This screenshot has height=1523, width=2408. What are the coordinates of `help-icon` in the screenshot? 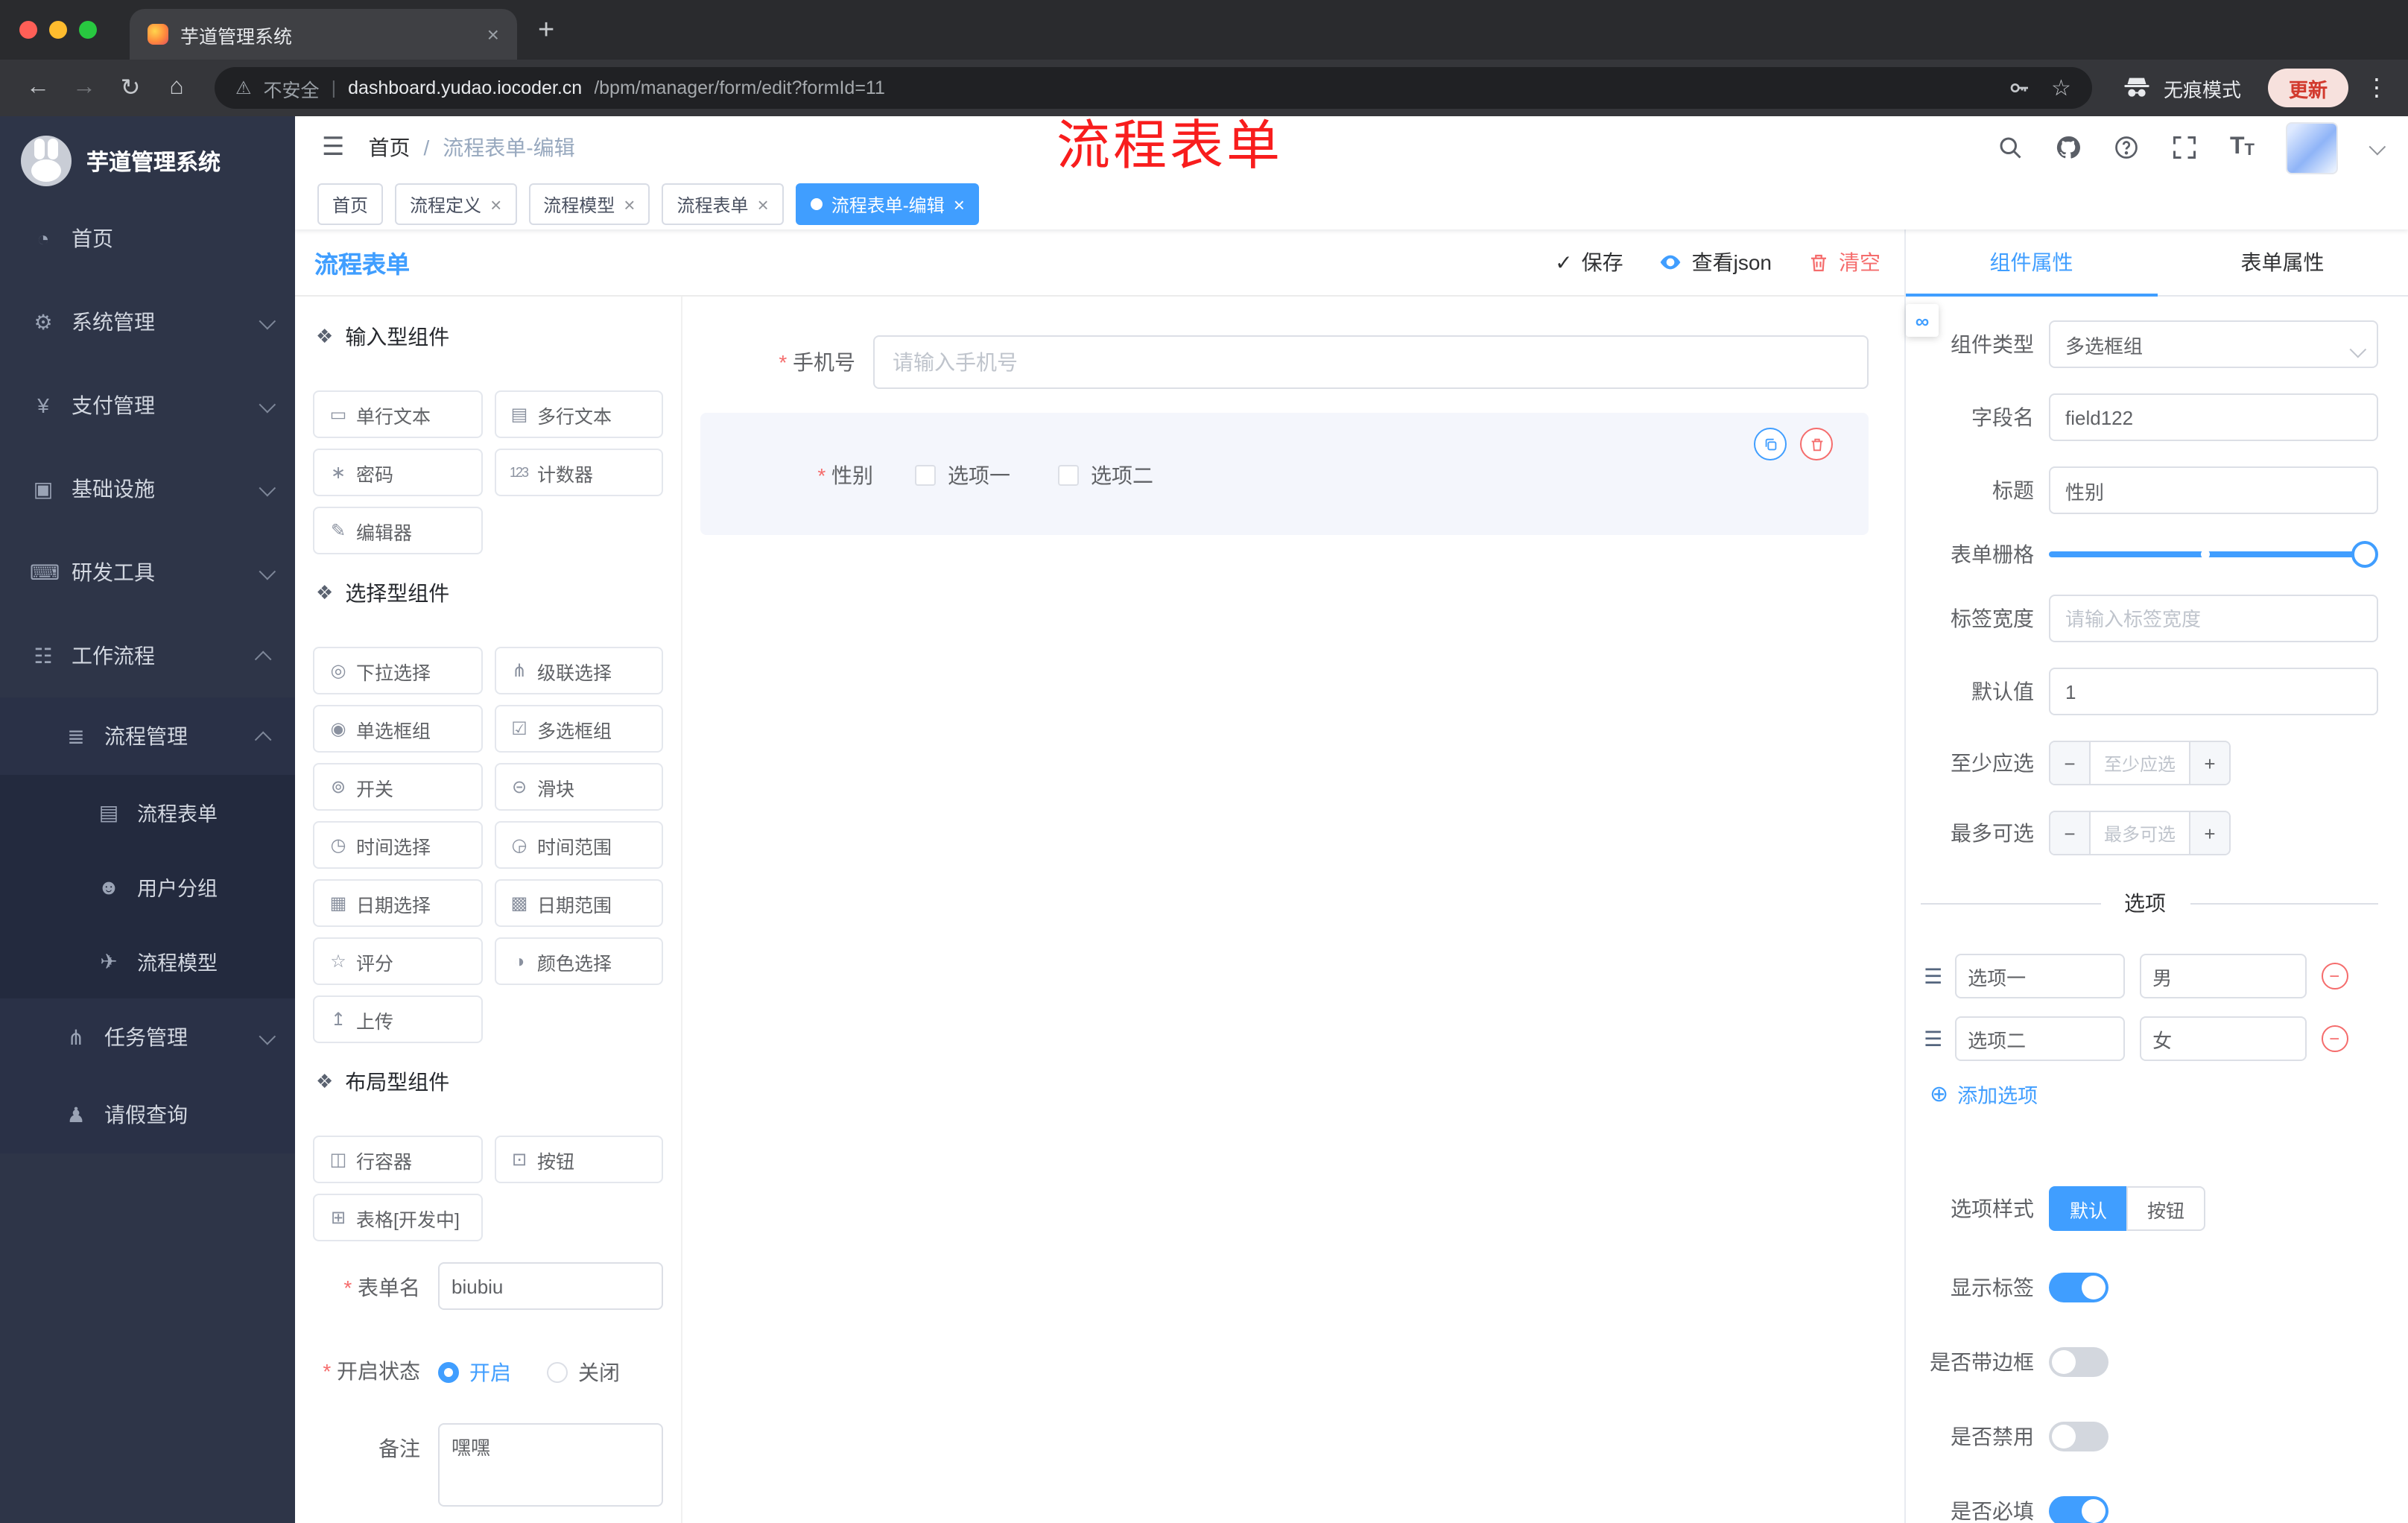 It's located at (2127, 147).